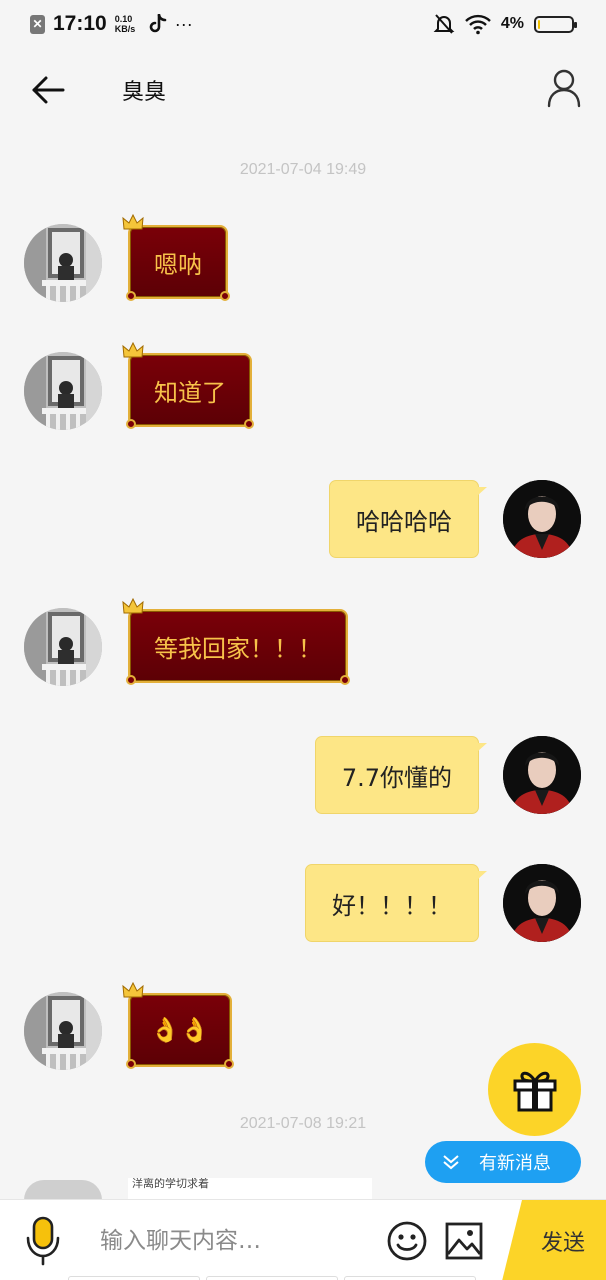  I want to click on image-icon, so click(464, 1241).